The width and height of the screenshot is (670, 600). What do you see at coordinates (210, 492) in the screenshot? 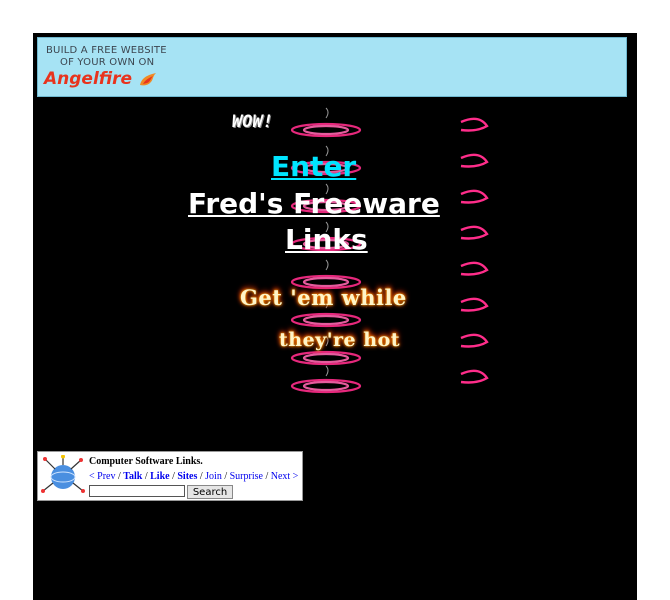
I see `webring-search-button: Search` at bounding box center [210, 492].